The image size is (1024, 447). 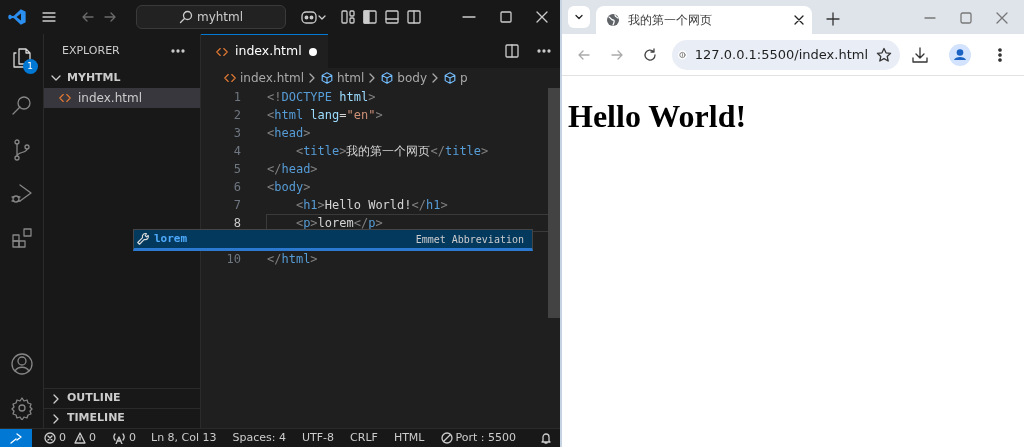 What do you see at coordinates (554, 203) in the screenshot?
I see `scrollbar-thumb` at bounding box center [554, 203].